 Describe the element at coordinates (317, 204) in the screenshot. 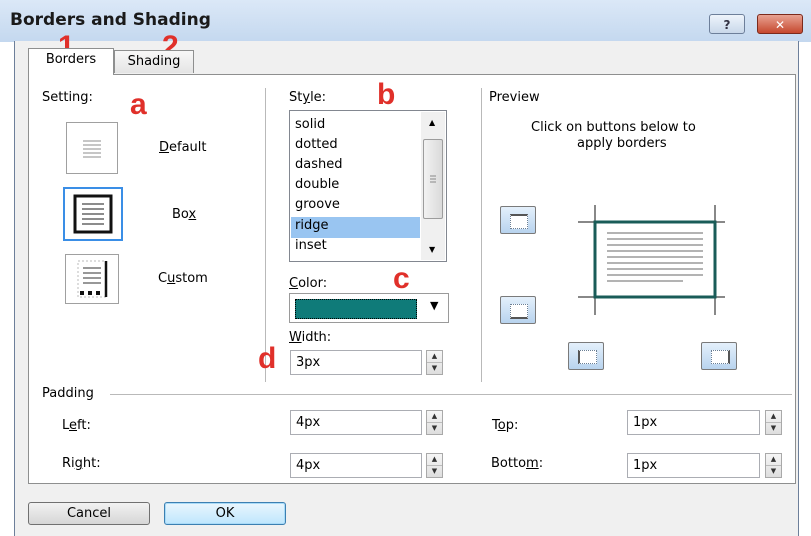

I see `style-option: groove` at that location.